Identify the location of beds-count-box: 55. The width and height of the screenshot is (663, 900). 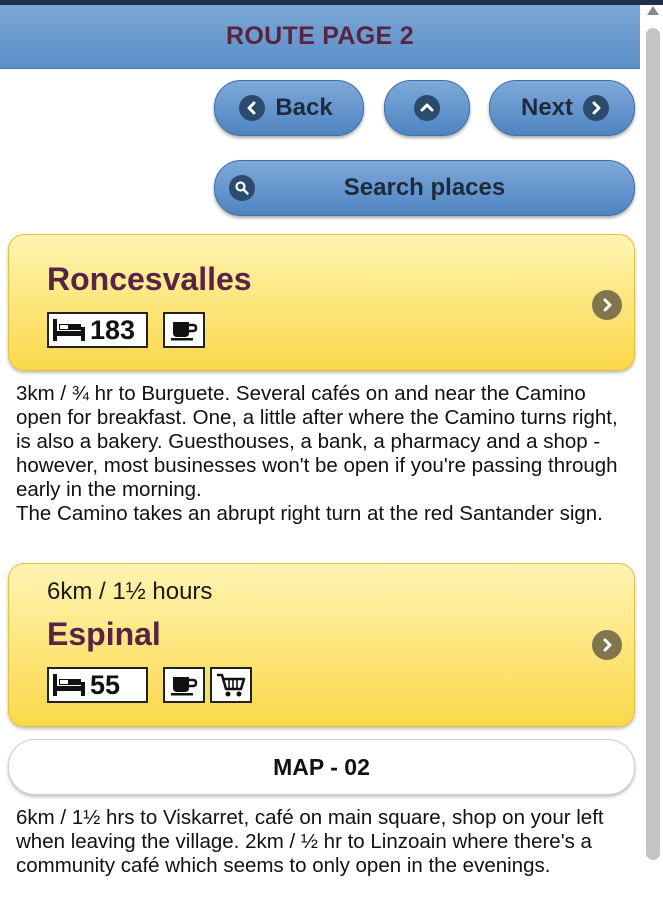
(97, 685).